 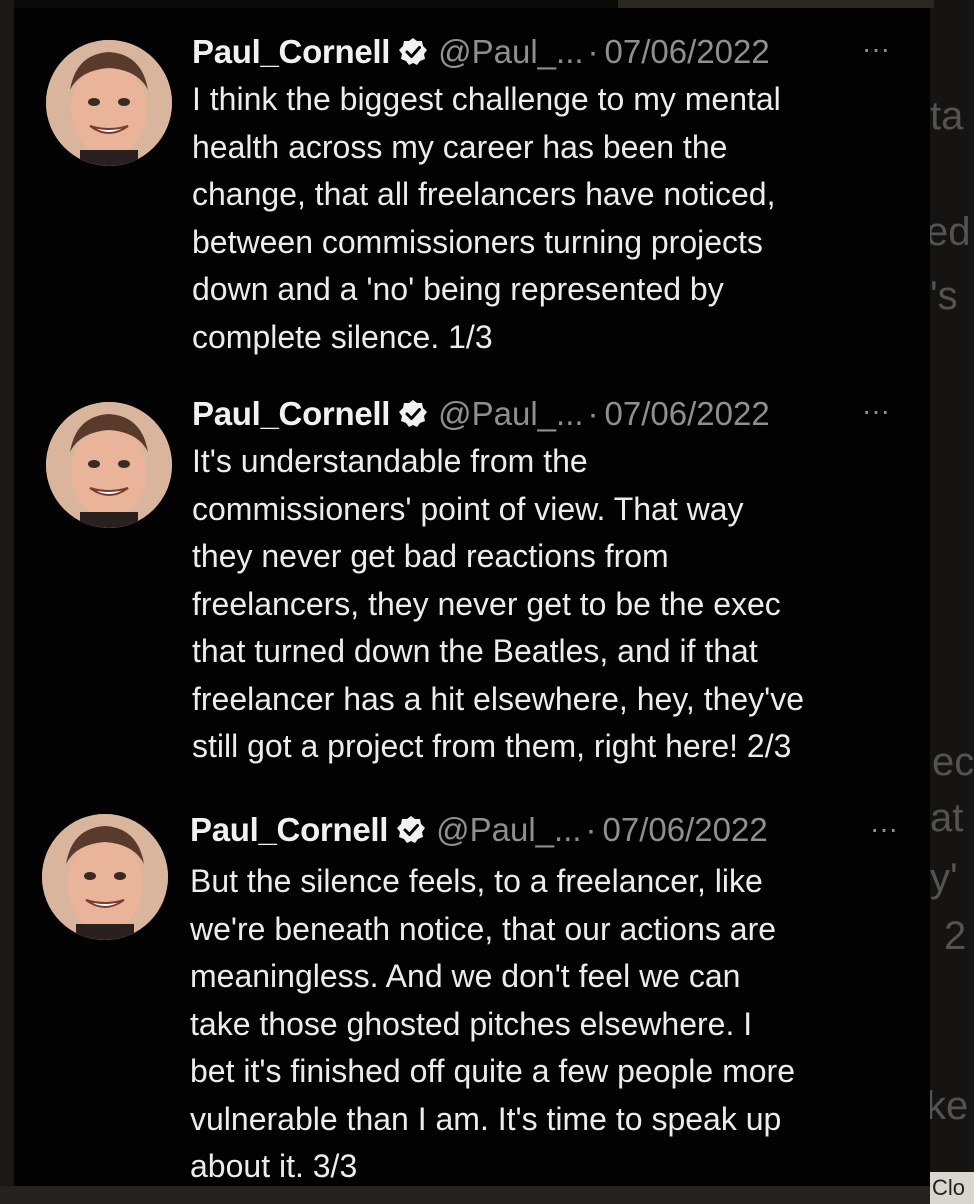 I want to click on background-text-fragment: y', so click(x=944, y=878).